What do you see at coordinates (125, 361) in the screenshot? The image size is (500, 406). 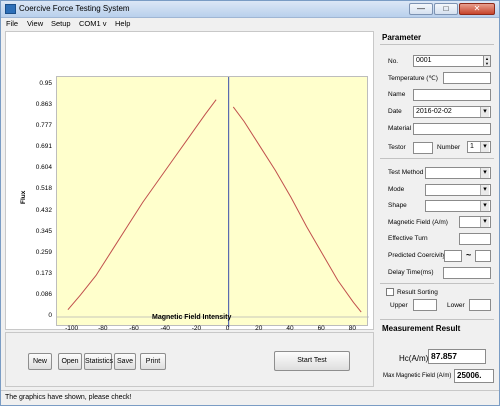 I see `save-button: Save` at bounding box center [125, 361].